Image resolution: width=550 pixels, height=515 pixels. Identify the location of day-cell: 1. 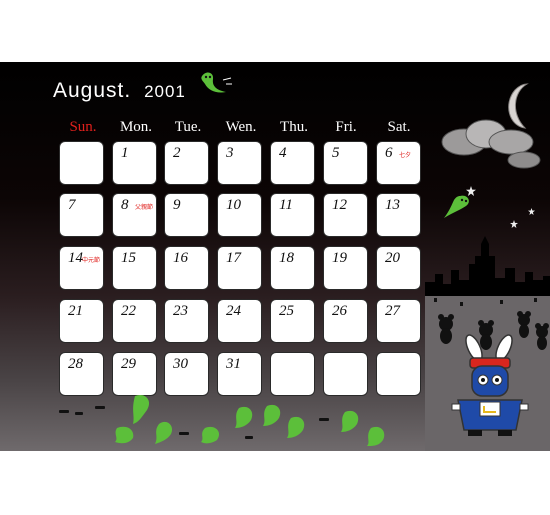
(134, 163).